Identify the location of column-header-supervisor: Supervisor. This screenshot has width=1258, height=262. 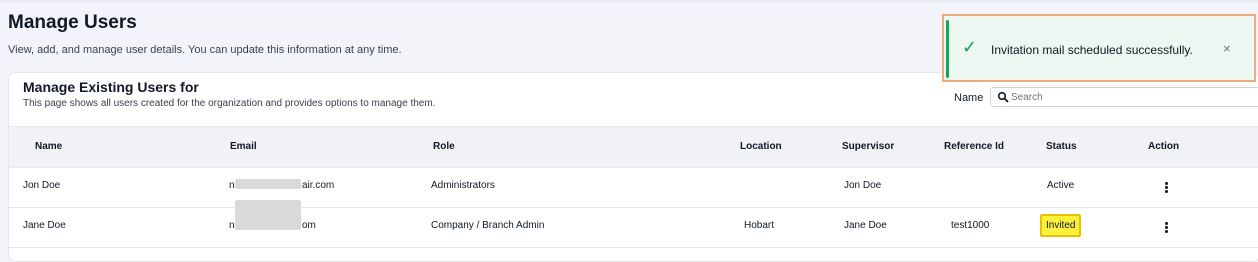
(868, 146).